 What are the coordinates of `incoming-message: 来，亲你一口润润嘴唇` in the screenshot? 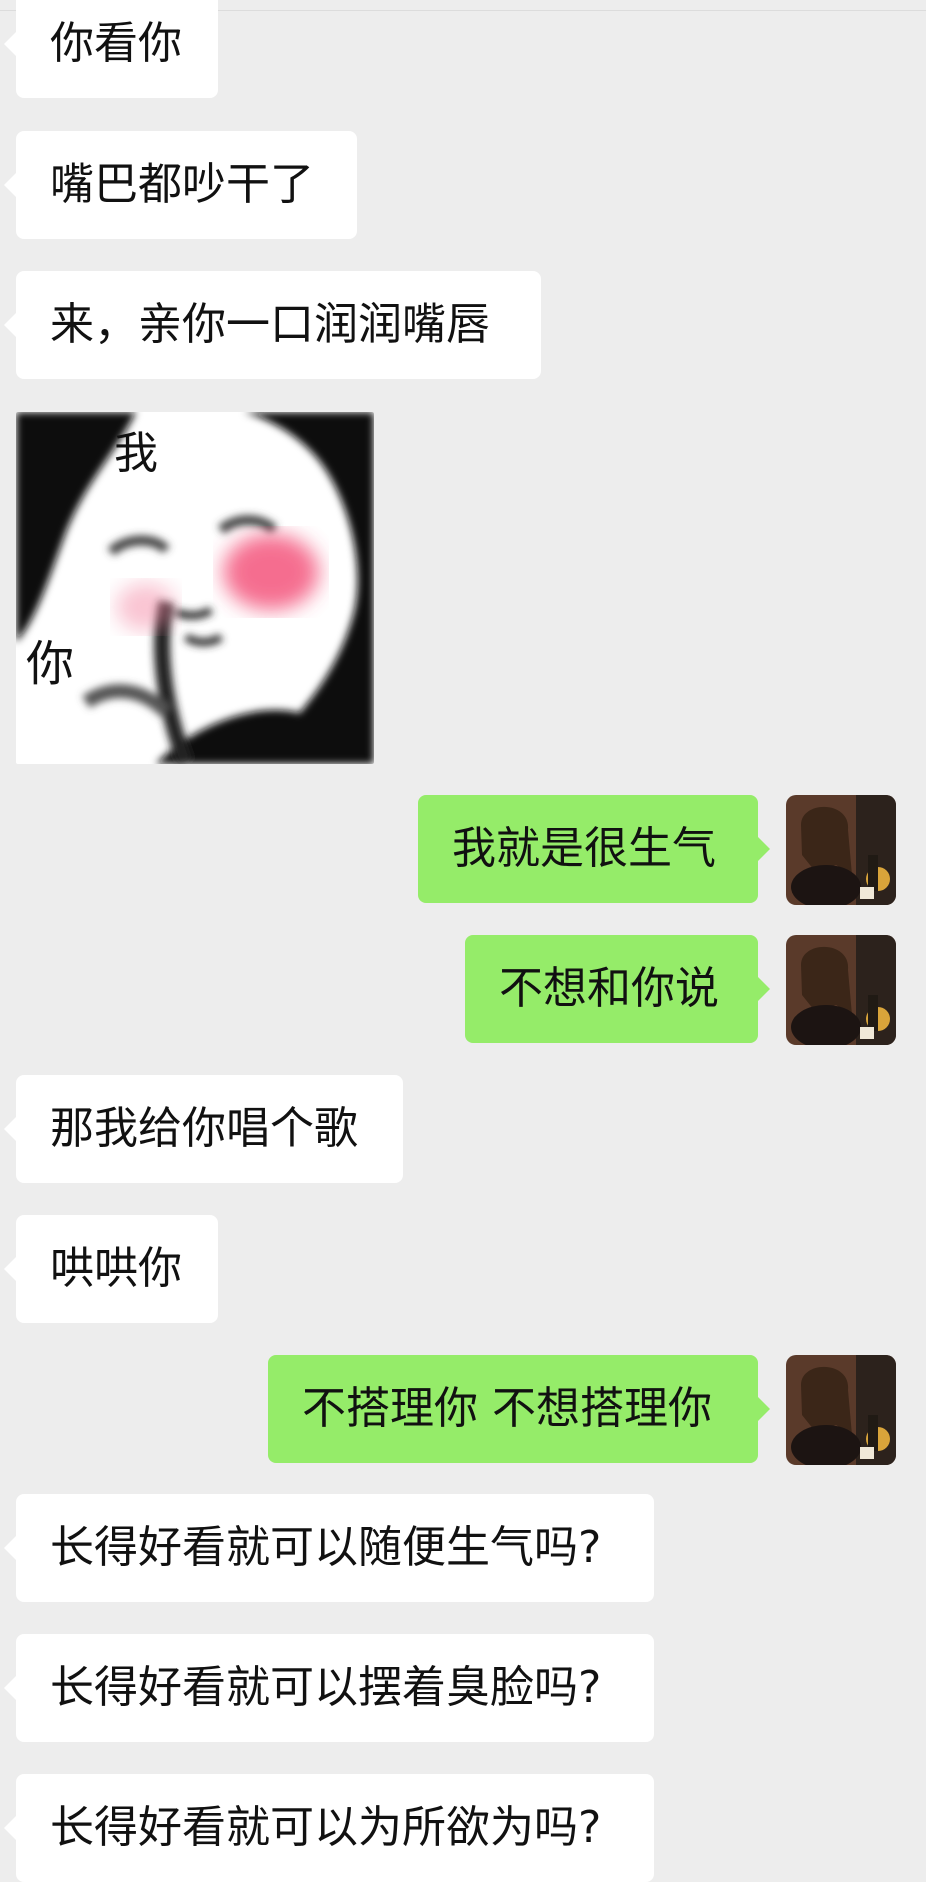 It's located at (272, 325).